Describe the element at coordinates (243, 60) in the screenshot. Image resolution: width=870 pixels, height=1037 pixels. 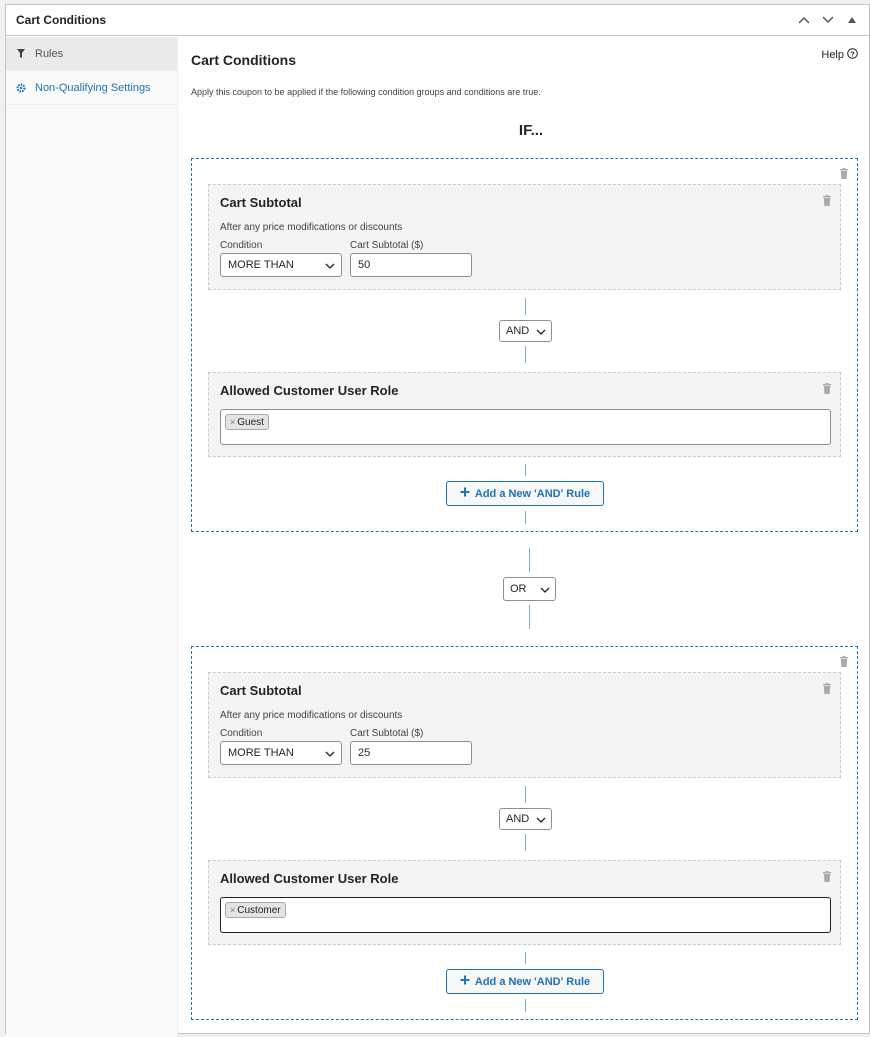
I see `page-title: Cart Conditions` at that location.